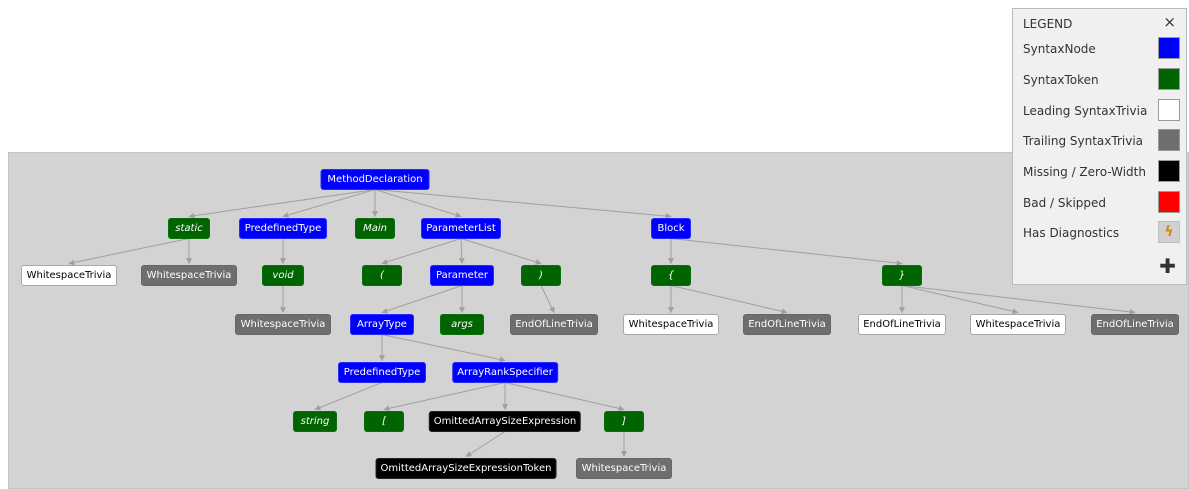 Image resolution: width=1189 pixels, height=489 pixels. What do you see at coordinates (384, 421) in the screenshot?
I see `tree-node-punct: [` at bounding box center [384, 421].